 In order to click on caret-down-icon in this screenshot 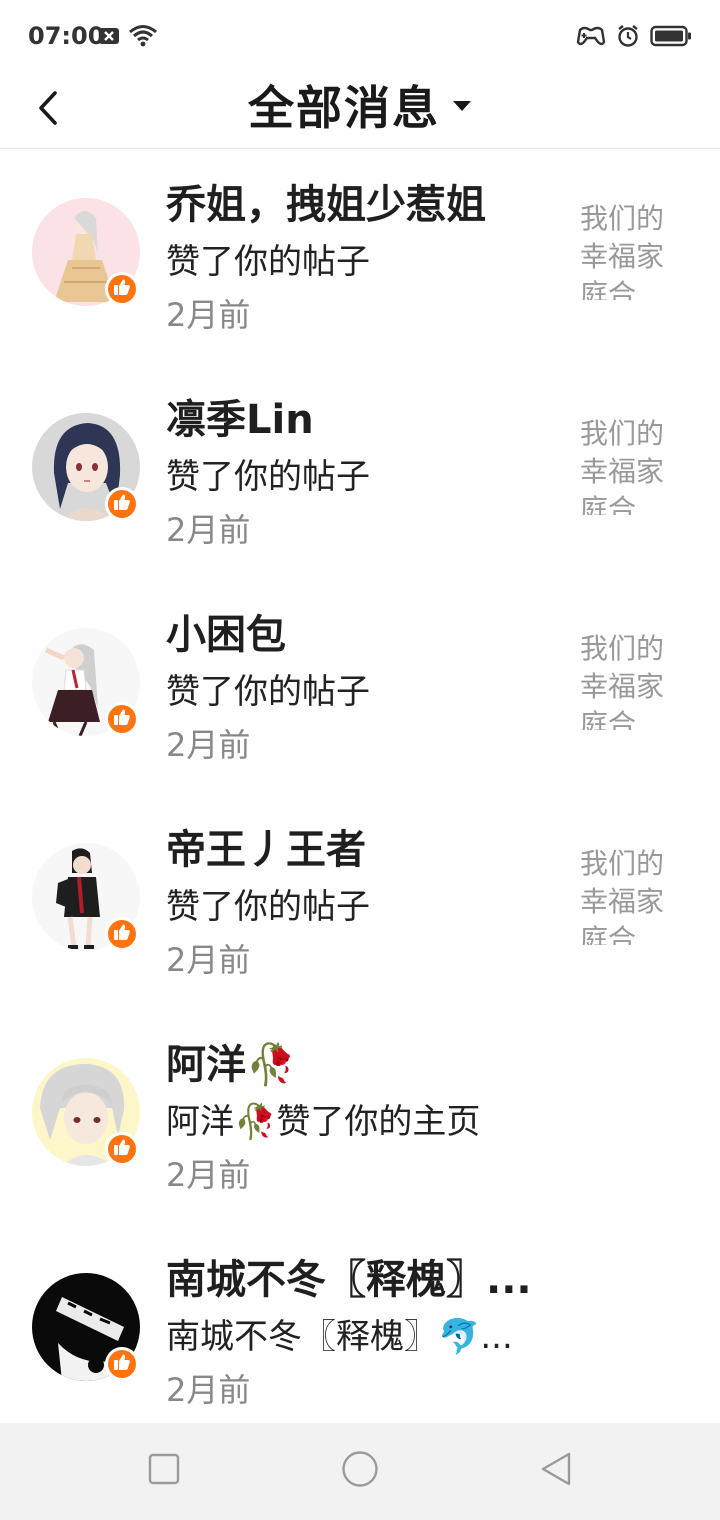, I will do `click(462, 107)`.